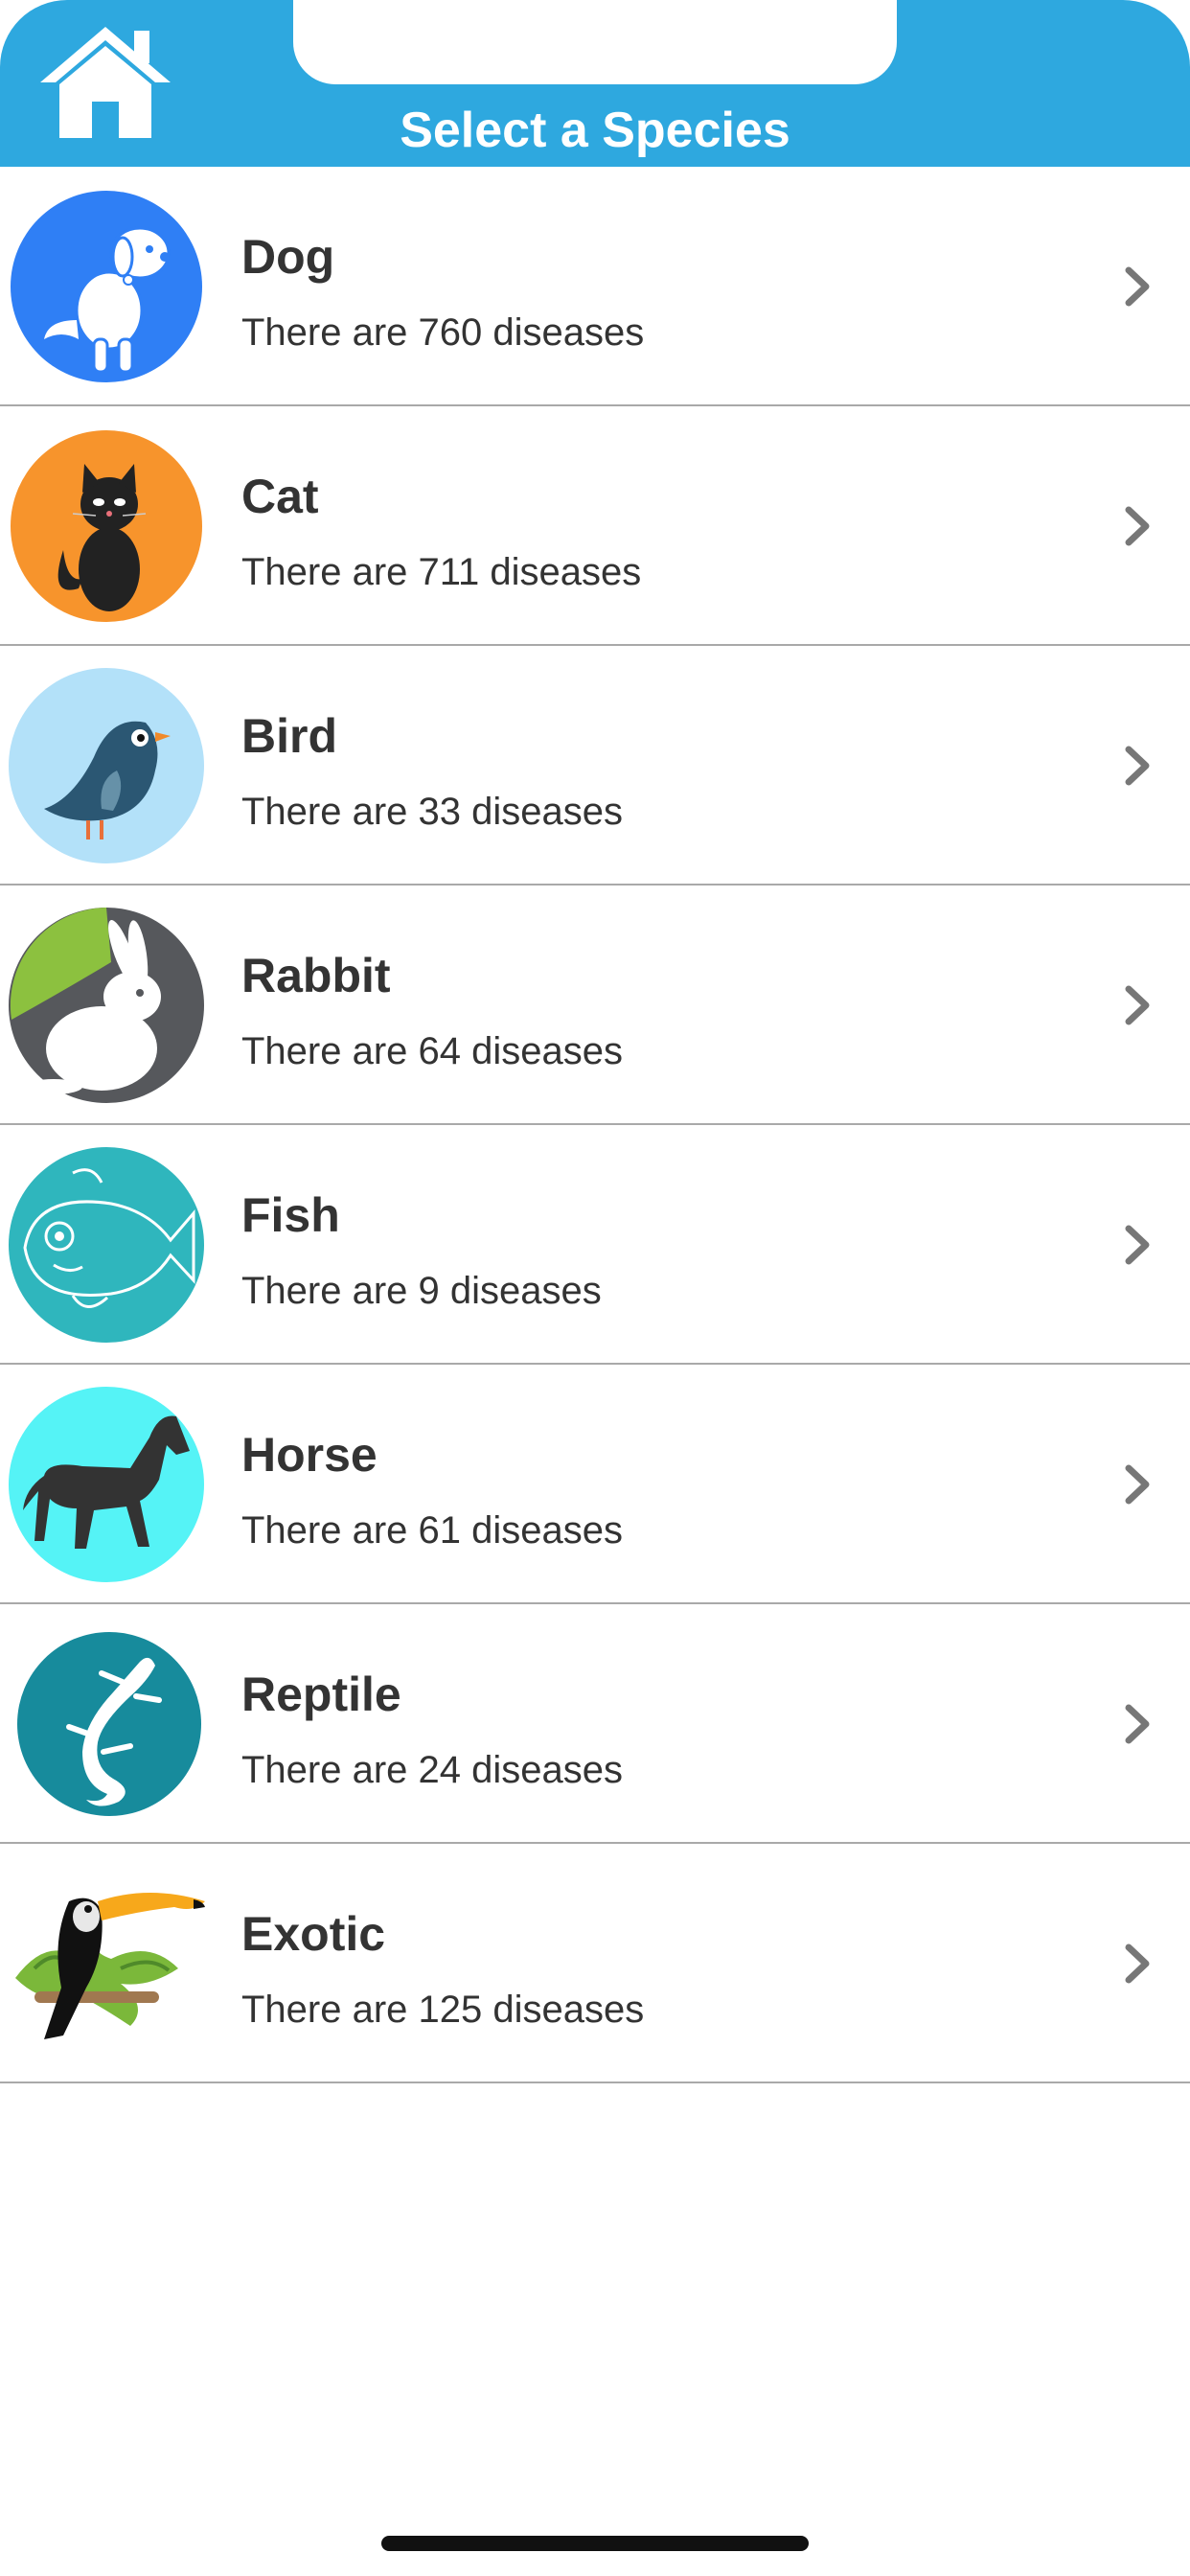 This screenshot has height=2576, width=1190. Describe the element at coordinates (107, 1963) in the screenshot. I see `toucan-icon` at that location.